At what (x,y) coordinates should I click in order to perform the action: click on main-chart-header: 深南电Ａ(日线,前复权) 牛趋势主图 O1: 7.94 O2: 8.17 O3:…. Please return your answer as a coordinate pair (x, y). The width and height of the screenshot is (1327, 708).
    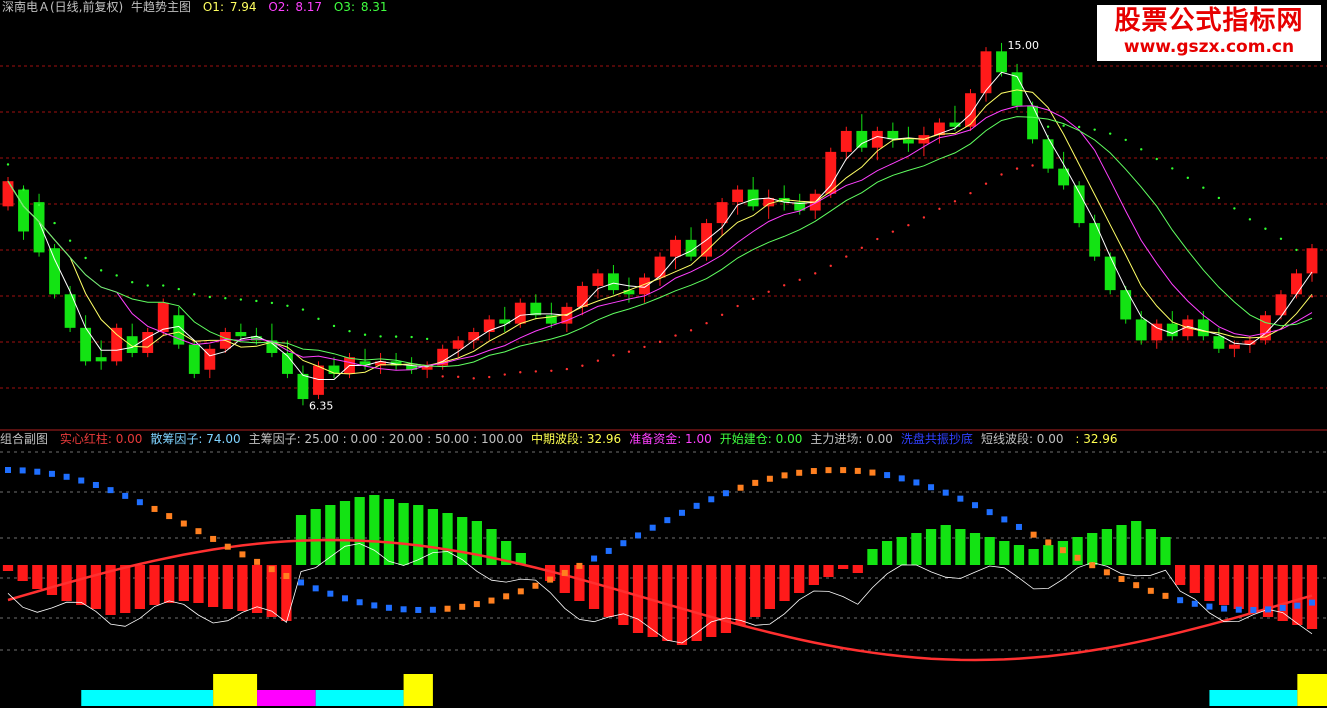
    Looking at the image, I should click on (199, 7).